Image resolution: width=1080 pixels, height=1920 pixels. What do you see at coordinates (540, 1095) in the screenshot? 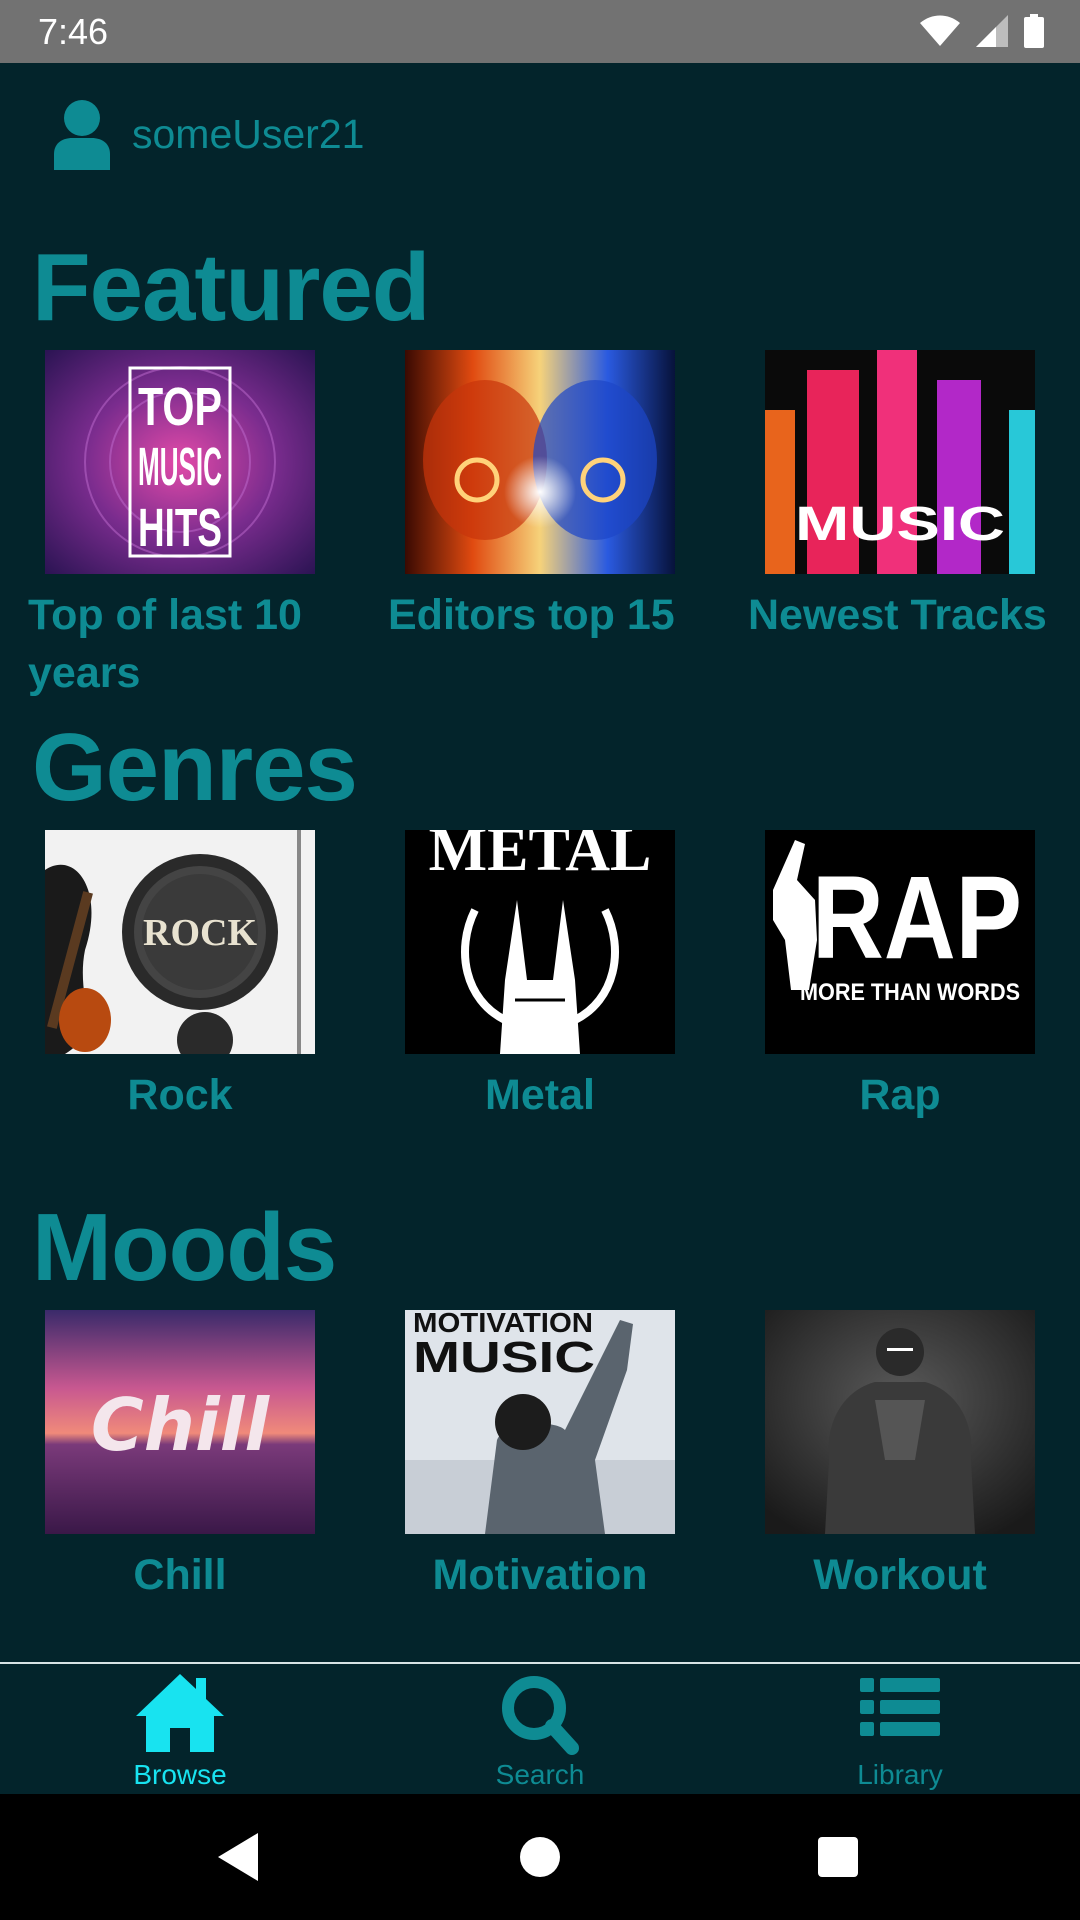
I see `card-label: Metal` at bounding box center [540, 1095].